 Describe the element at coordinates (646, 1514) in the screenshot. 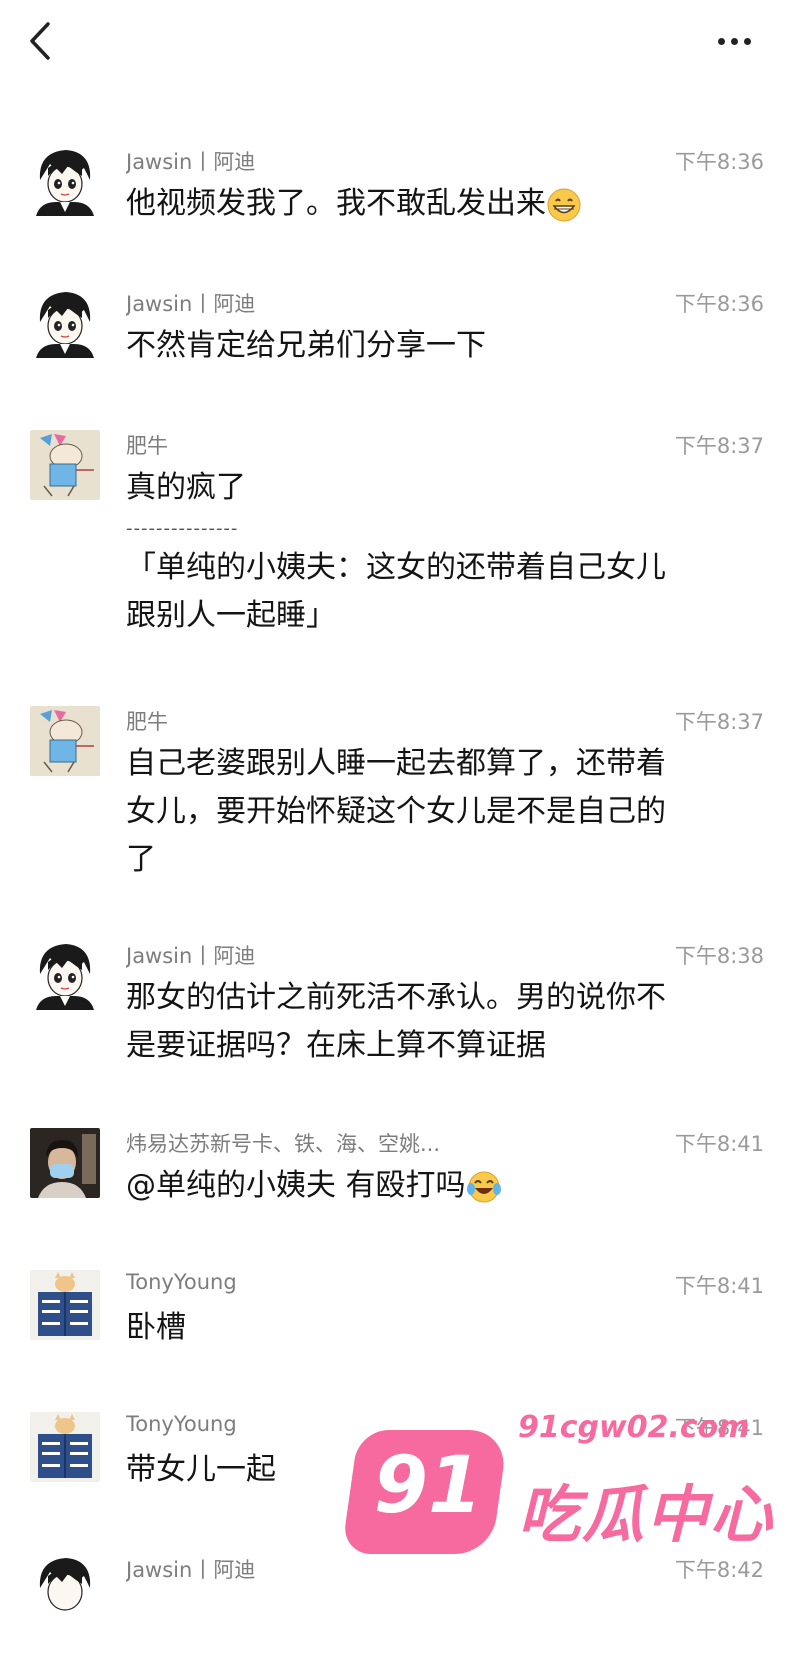

I see `watermark-name: 吃瓜中心` at that location.